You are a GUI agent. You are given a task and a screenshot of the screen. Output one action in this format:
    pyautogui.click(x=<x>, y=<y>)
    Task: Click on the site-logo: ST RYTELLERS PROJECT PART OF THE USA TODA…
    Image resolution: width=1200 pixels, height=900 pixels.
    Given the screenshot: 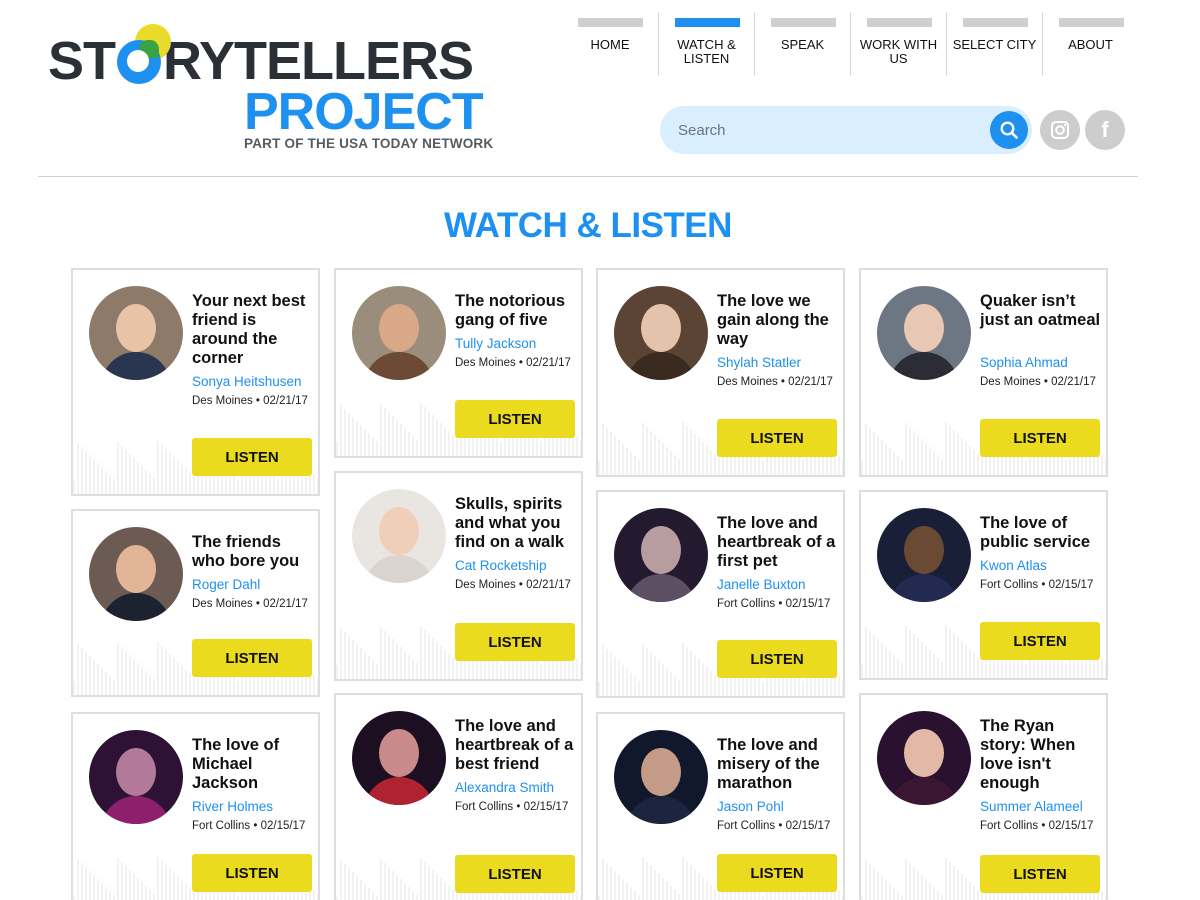 What is the action you would take?
    pyautogui.click(x=278, y=87)
    